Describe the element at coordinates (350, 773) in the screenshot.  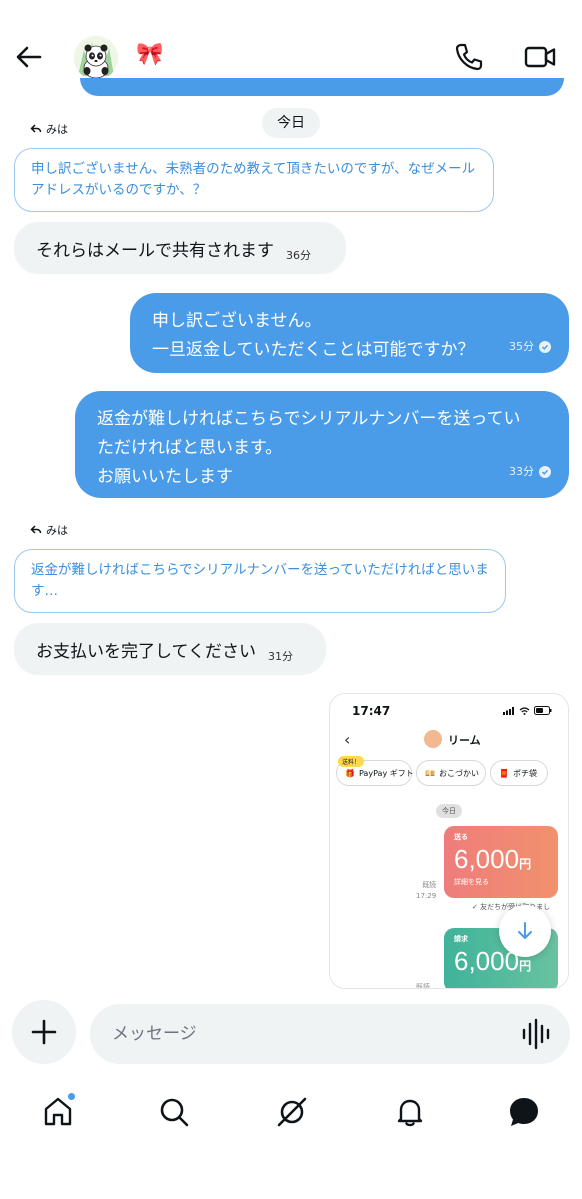
I see `gift-icon: 🎁` at that location.